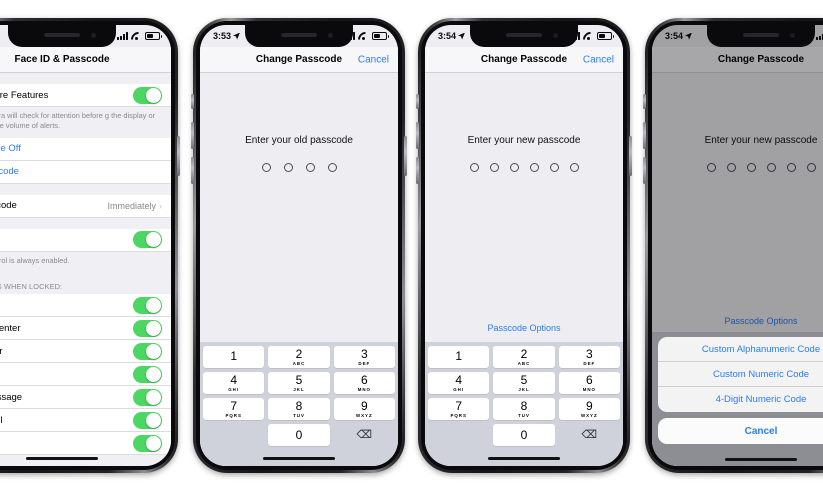 The image size is (823, 500). What do you see at coordinates (85, 352) in the screenshot?
I see `row-control-center: ol Center` at bounding box center [85, 352].